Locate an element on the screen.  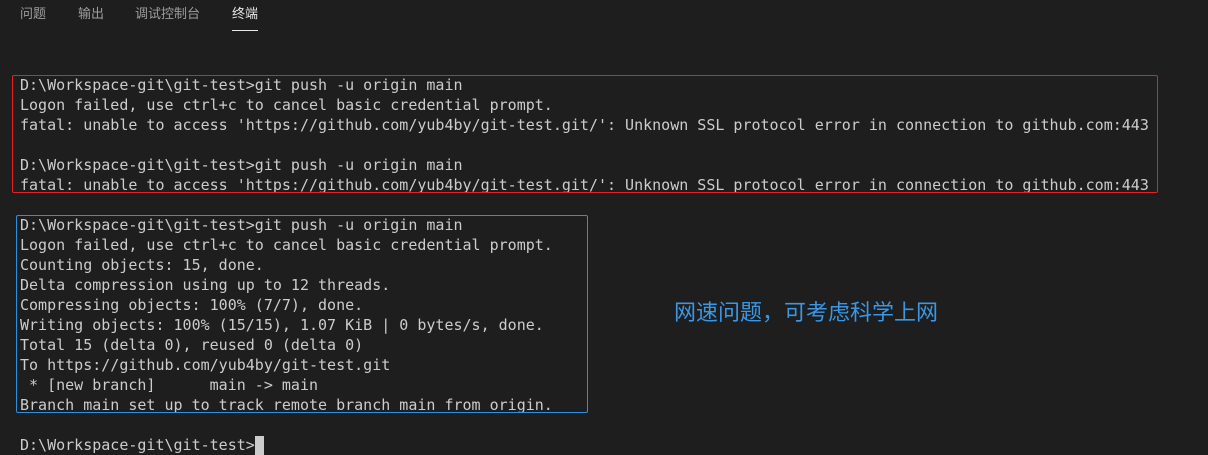
terminal-cursor is located at coordinates (259, 445).